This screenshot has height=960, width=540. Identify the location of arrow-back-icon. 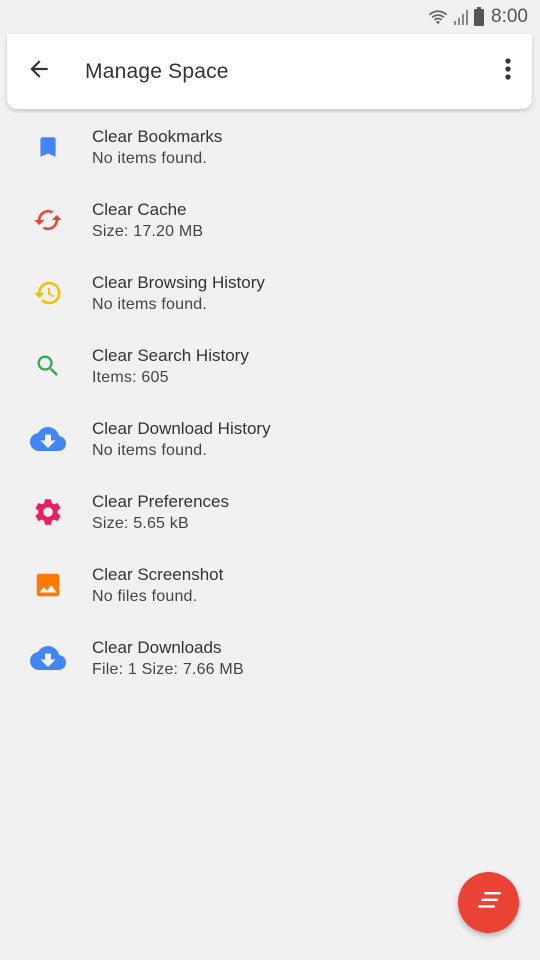
(39, 71).